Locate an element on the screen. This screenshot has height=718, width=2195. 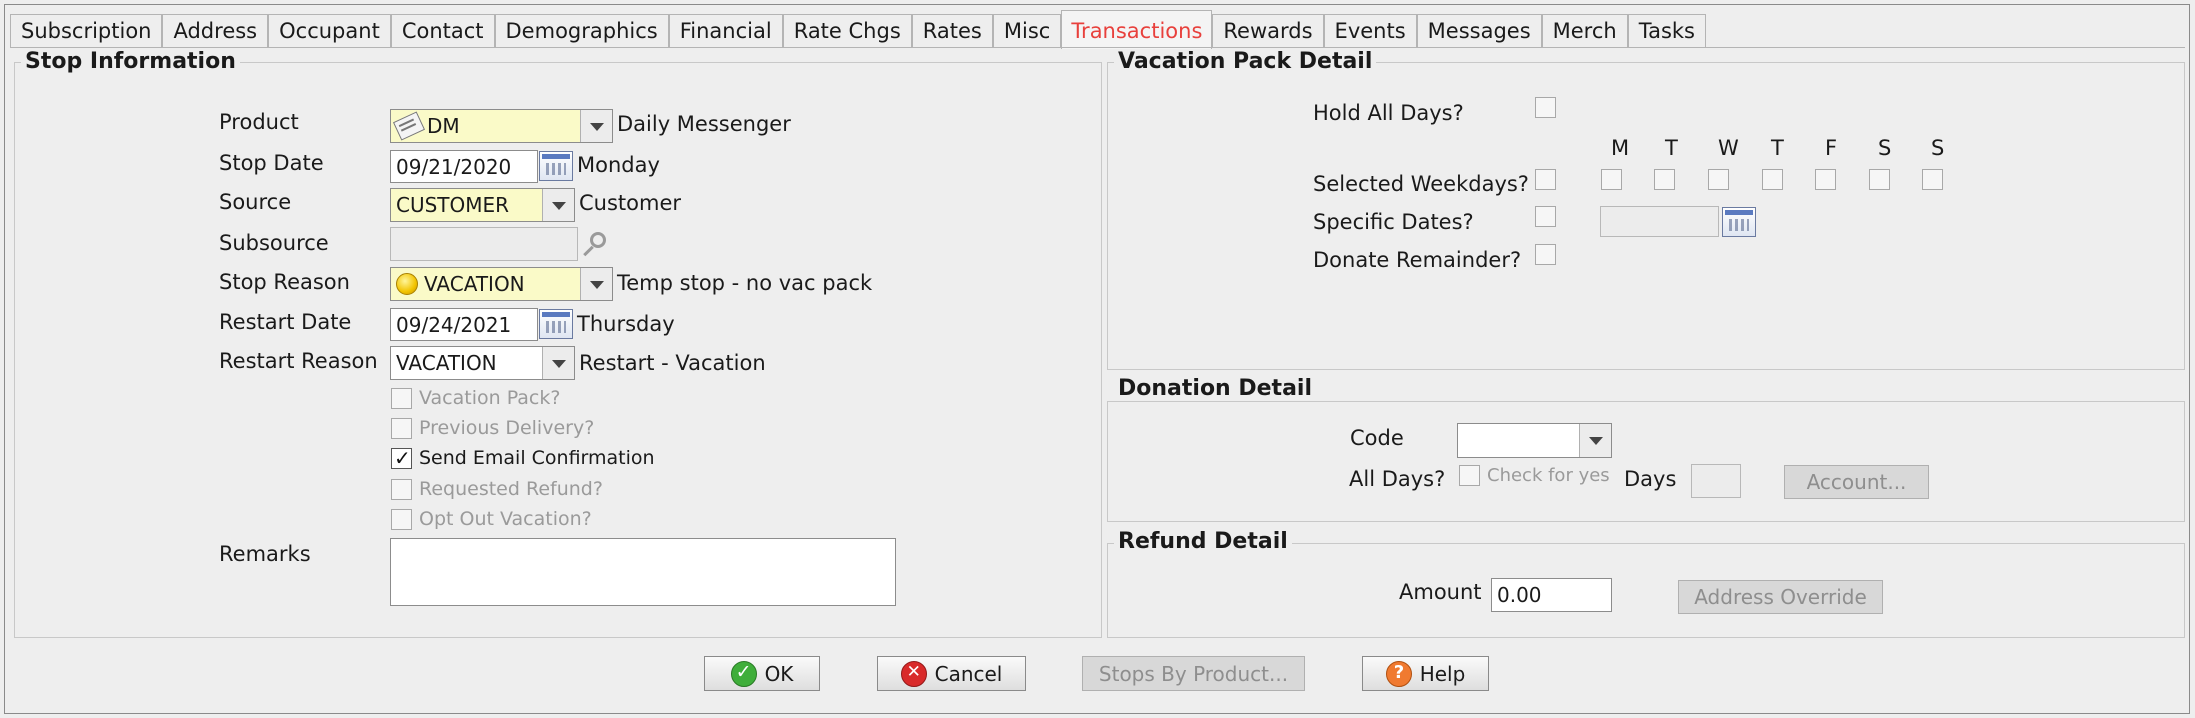
restart-date-label: Restart Date is located at coordinates (285, 322).